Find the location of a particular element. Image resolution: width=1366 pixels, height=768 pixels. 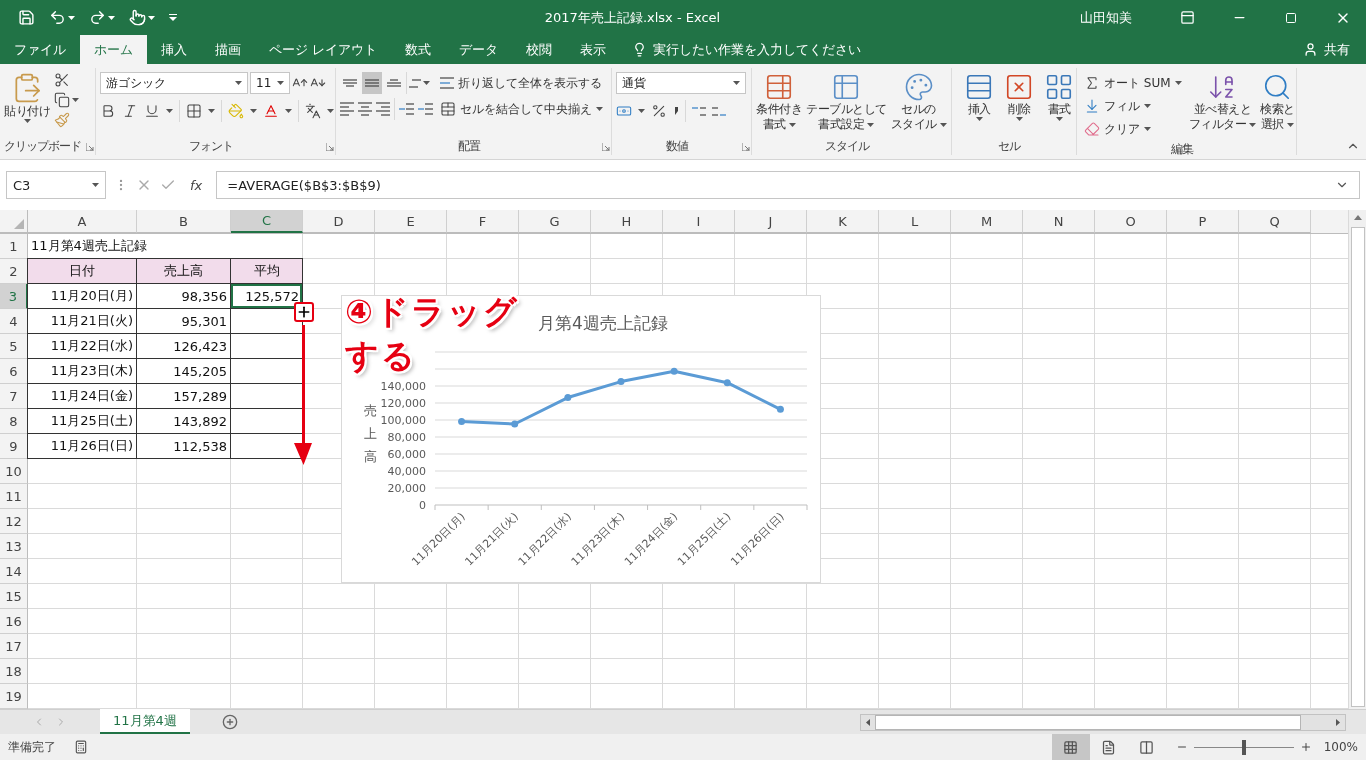

column-header: B is located at coordinates (184, 221).